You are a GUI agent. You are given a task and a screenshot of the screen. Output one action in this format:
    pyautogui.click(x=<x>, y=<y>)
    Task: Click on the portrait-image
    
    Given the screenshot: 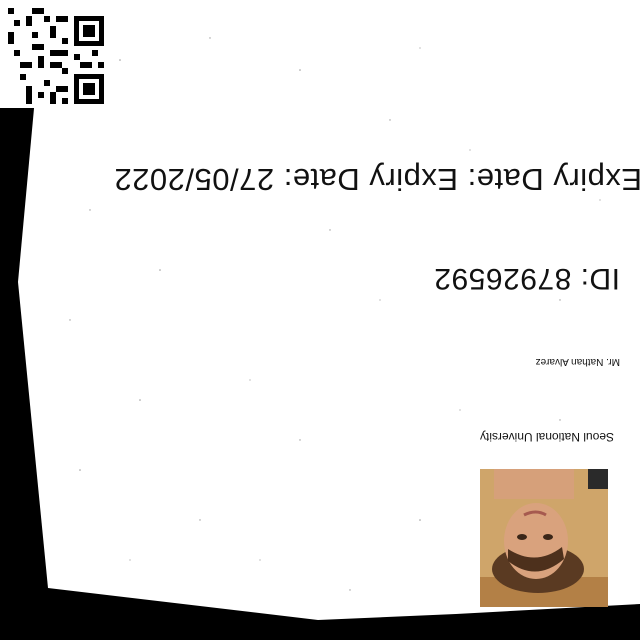 What is the action you would take?
    pyautogui.click(x=544, y=538)
    